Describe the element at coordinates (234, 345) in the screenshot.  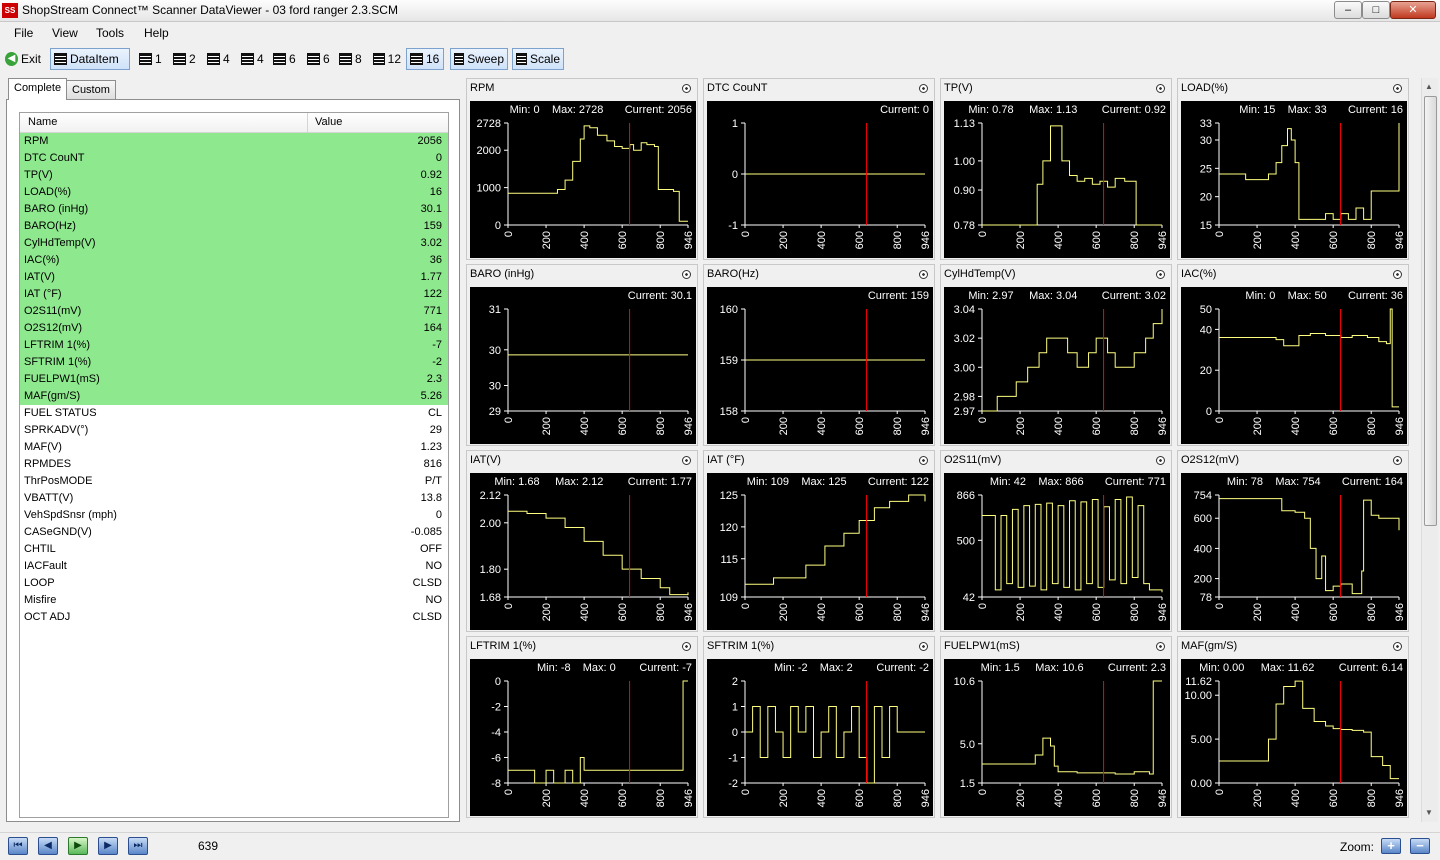
I see `table-row: LFTRIM 1(%) -7` at that location.